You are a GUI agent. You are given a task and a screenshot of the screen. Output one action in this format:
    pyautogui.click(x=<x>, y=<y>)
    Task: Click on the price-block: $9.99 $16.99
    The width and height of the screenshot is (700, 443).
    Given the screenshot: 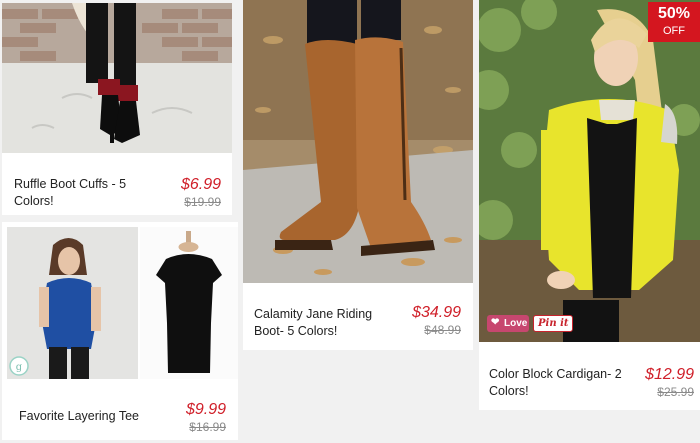 What is the action you would take?
    pyautogui.click(x=206, y=418)
    